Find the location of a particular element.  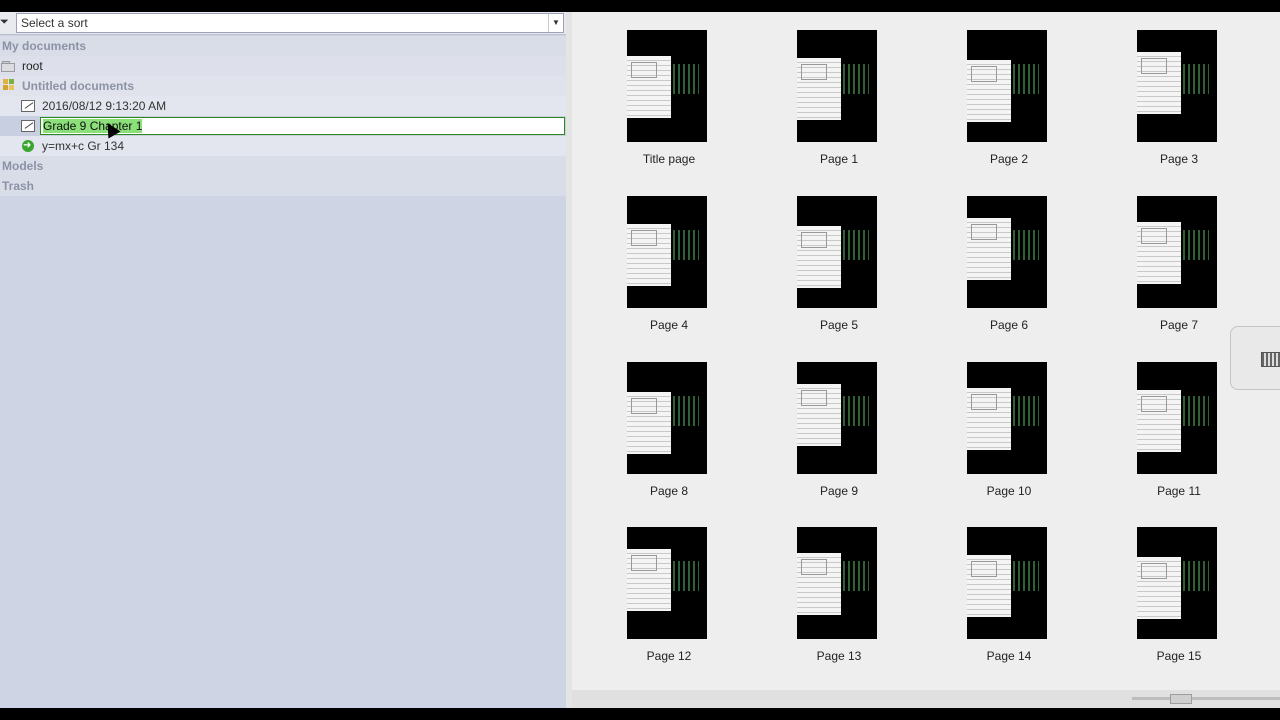

group-icon is located at coordinates (10, 86).